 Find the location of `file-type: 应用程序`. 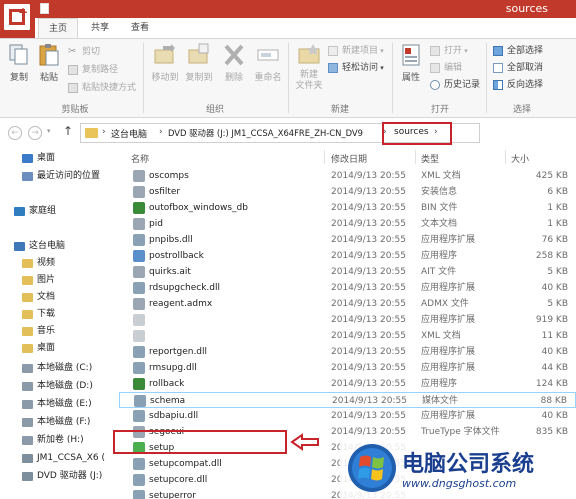

file-type: 应用程序 is located at coordinates (439, 256).